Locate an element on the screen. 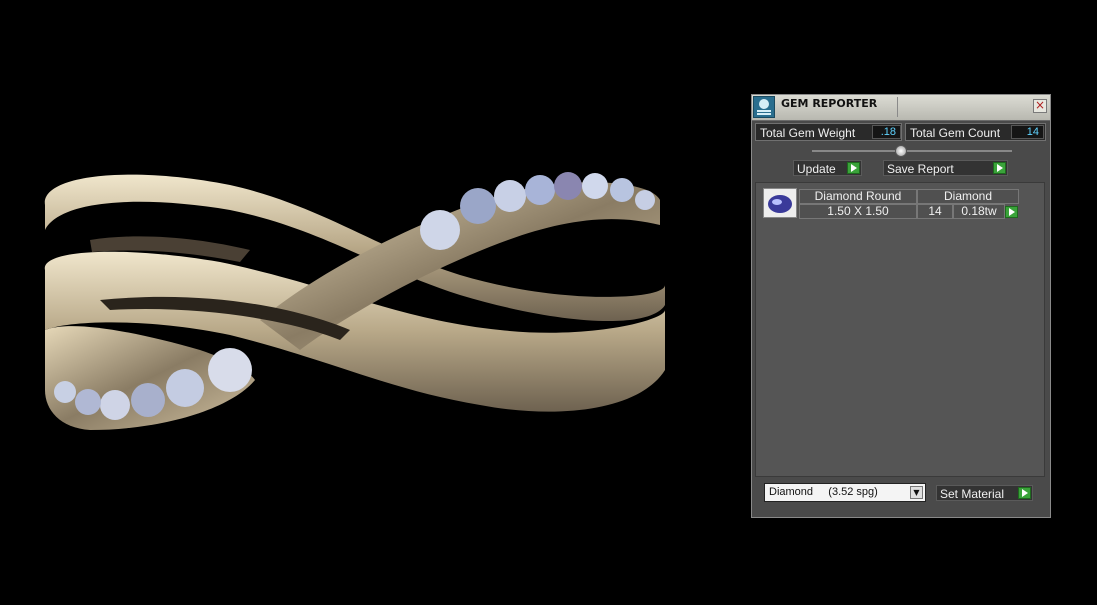  slider-track is located at coordinates (912, 151).